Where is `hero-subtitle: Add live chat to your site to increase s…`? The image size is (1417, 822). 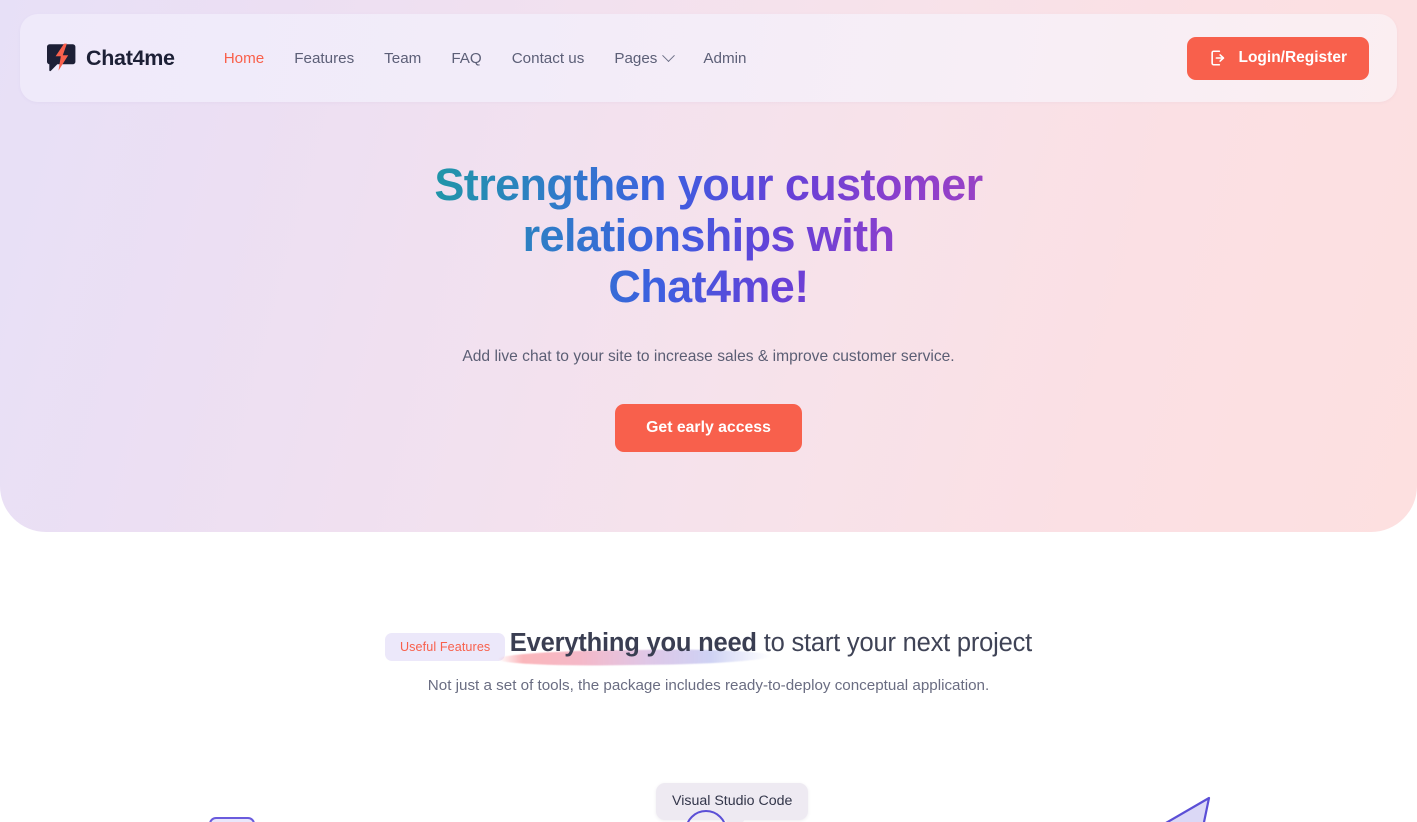 hero-subtitle: Add live chat to your site to increase s… is located at coordinates (708, 356).